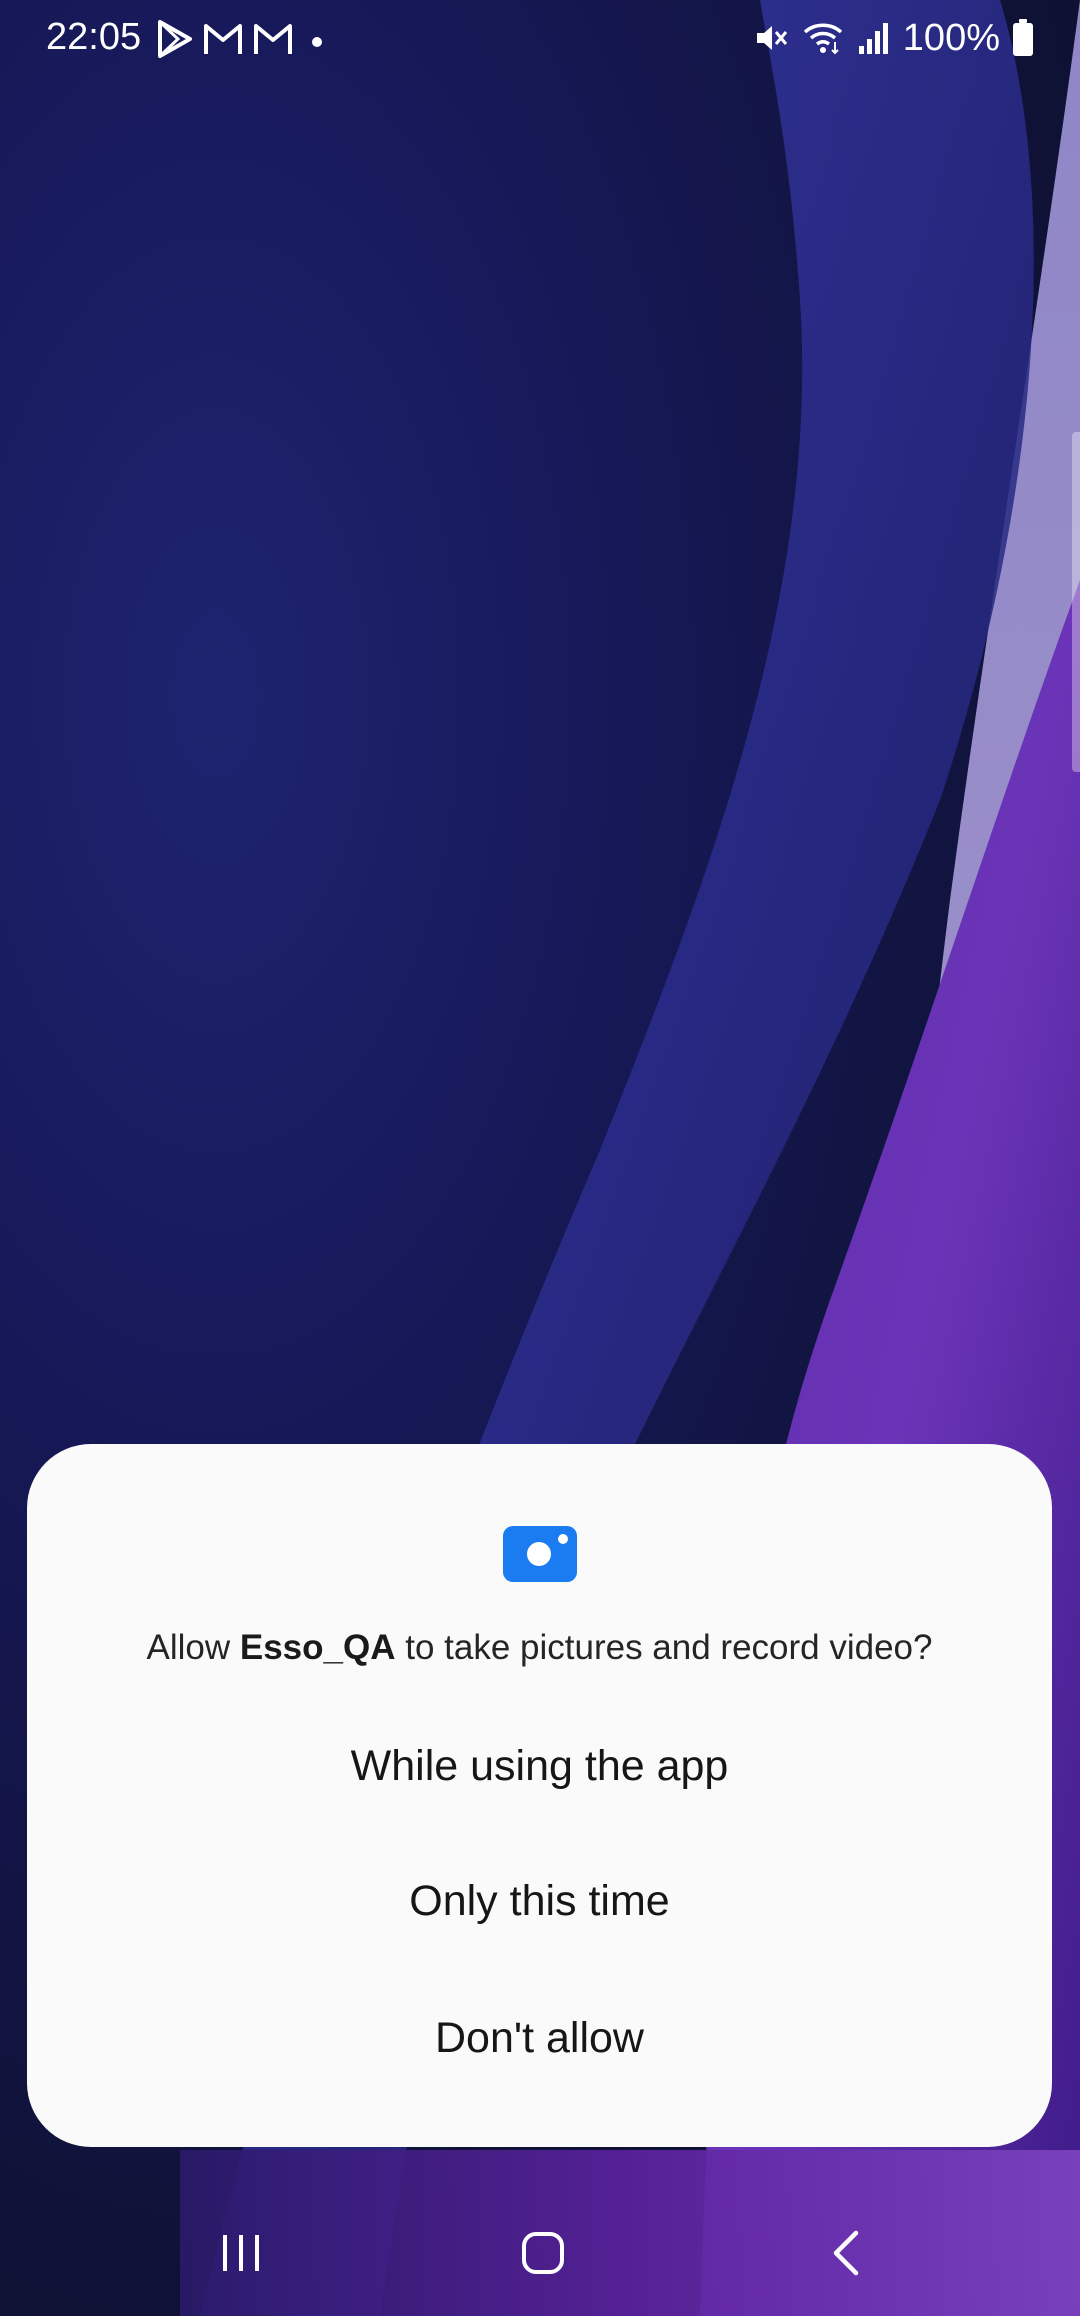 The image size is (1080, 2316). I want to click on home-button, so click(543, 2253).